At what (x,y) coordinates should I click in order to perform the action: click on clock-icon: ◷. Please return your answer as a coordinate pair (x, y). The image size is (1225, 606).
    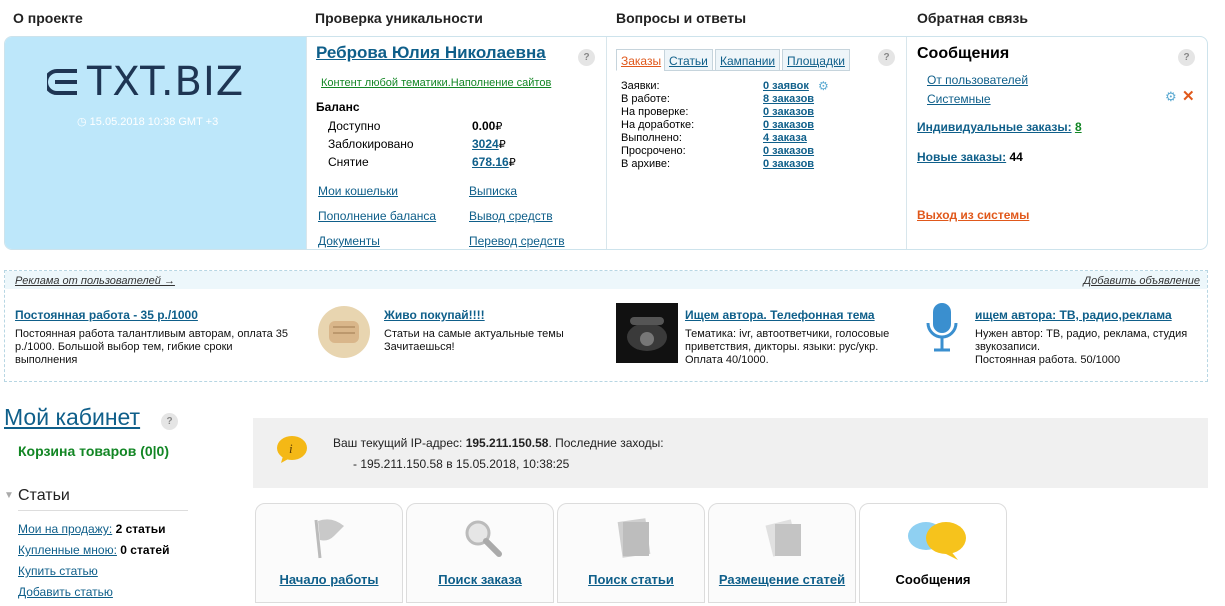
    Looking at the image, I should click on (82, 122).